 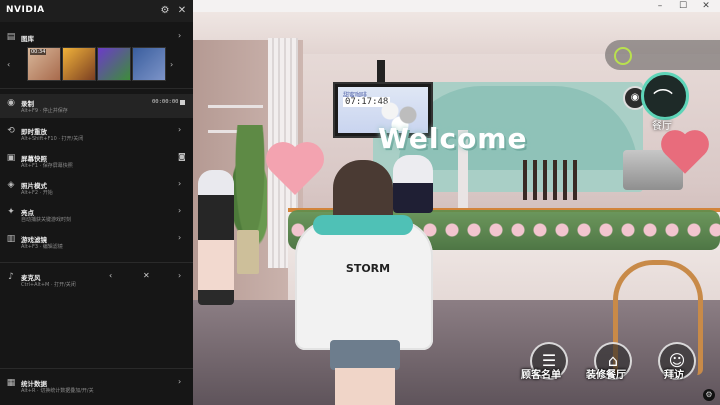 What do you see at coordinates (96, 387) in the screenshot?
I see `stats-row: ▦ 统计数据 Alt+R · 切换统计数据叠加/开/关 ›` at bounding box center [96, 387].